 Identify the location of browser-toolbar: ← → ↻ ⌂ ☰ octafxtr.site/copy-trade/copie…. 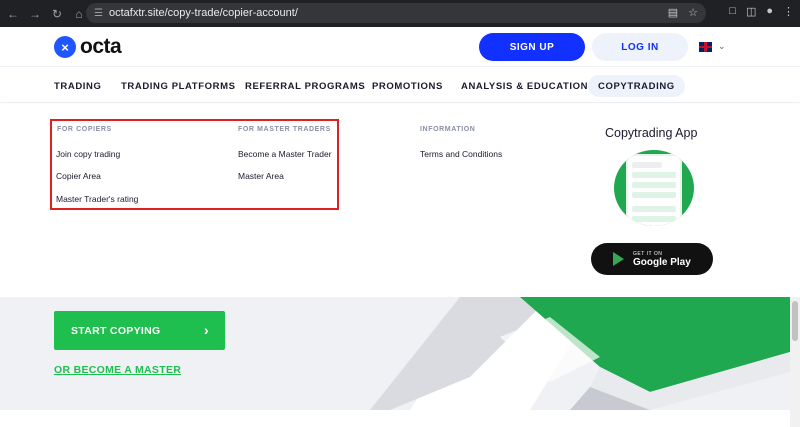
(400, 13).